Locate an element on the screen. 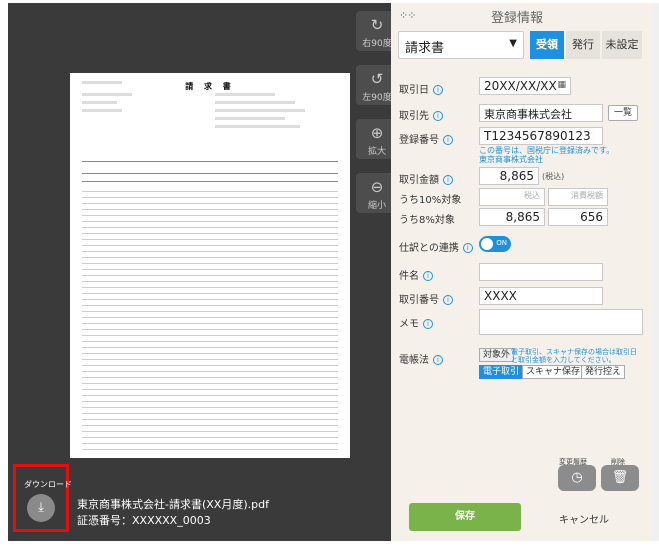 The width and height of the screenshot is (659, 549). tab-issued: 発行 is located at coordinates (583, 45).